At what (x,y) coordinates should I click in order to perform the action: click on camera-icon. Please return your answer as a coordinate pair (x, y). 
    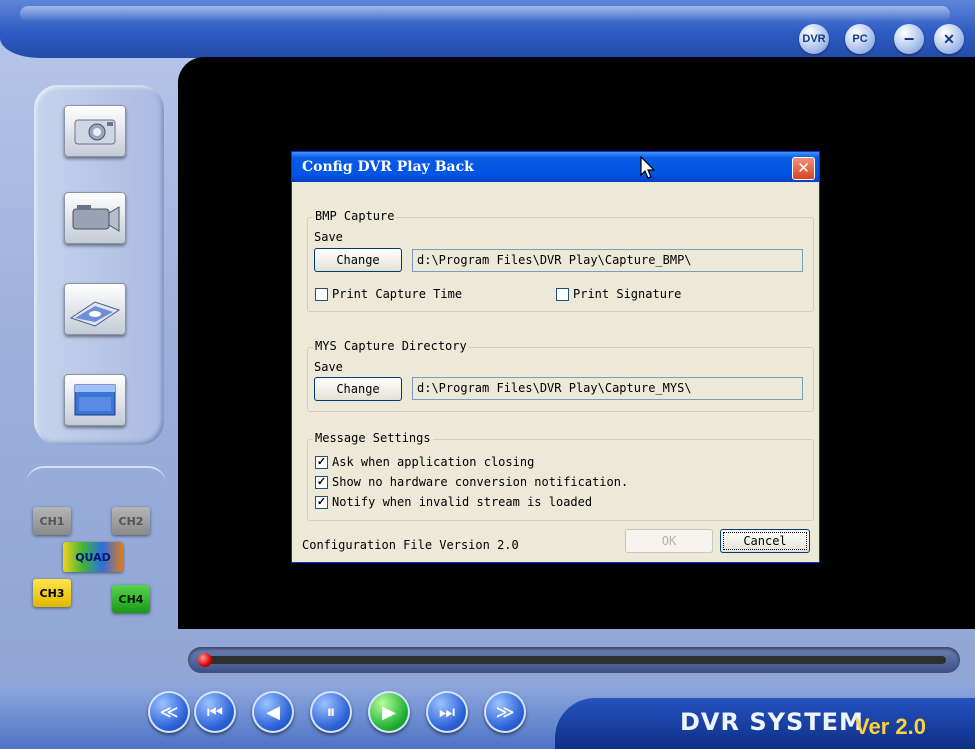
    Looking at the image, I should click on (95, 132).